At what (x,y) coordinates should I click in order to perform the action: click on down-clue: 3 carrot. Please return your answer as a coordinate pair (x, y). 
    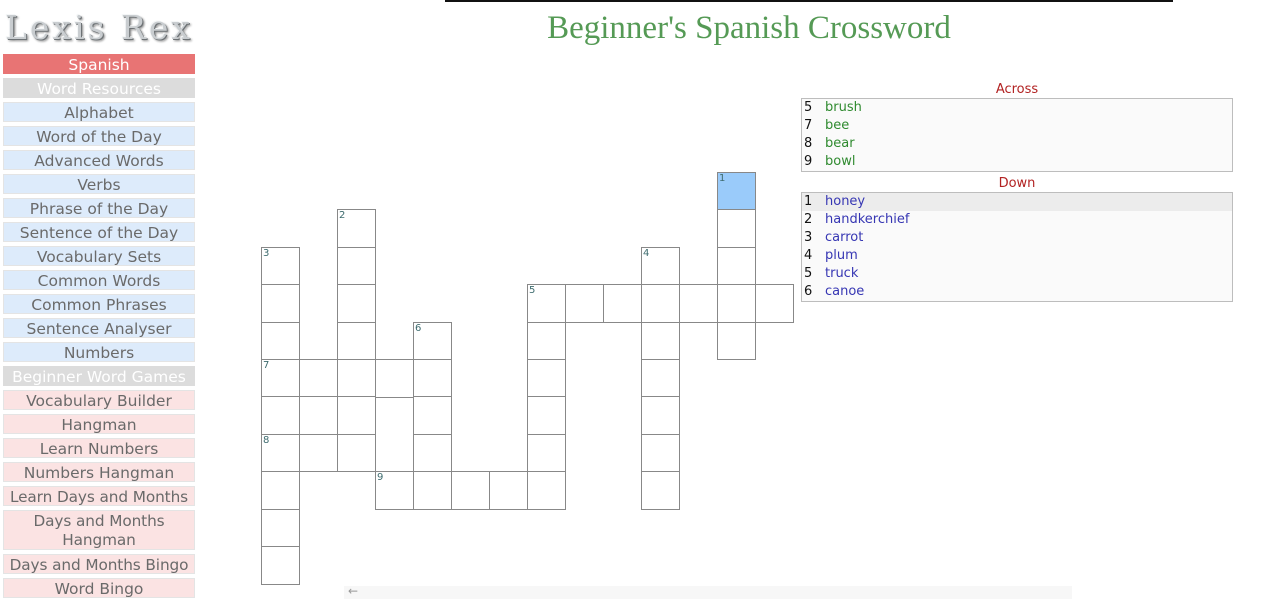
    Looking at the image, I should click on (1017, 238).